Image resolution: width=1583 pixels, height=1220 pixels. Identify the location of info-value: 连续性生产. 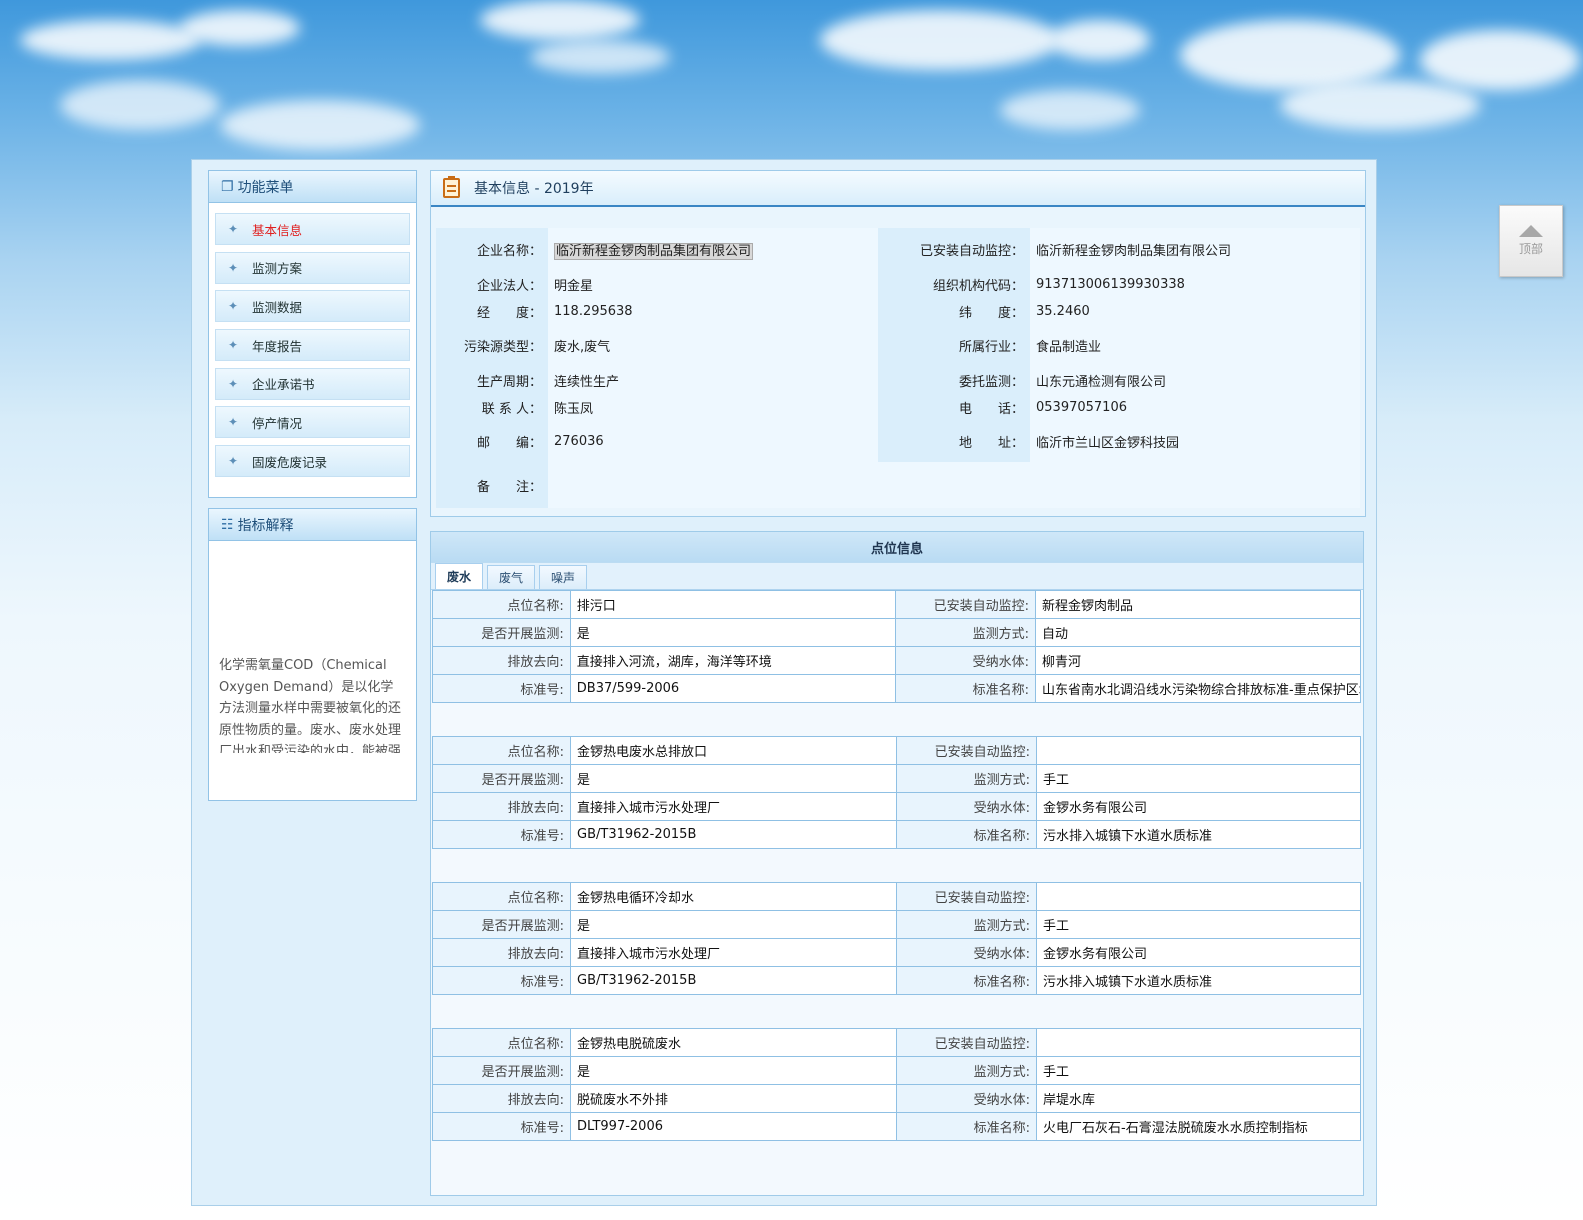
(713, 380).